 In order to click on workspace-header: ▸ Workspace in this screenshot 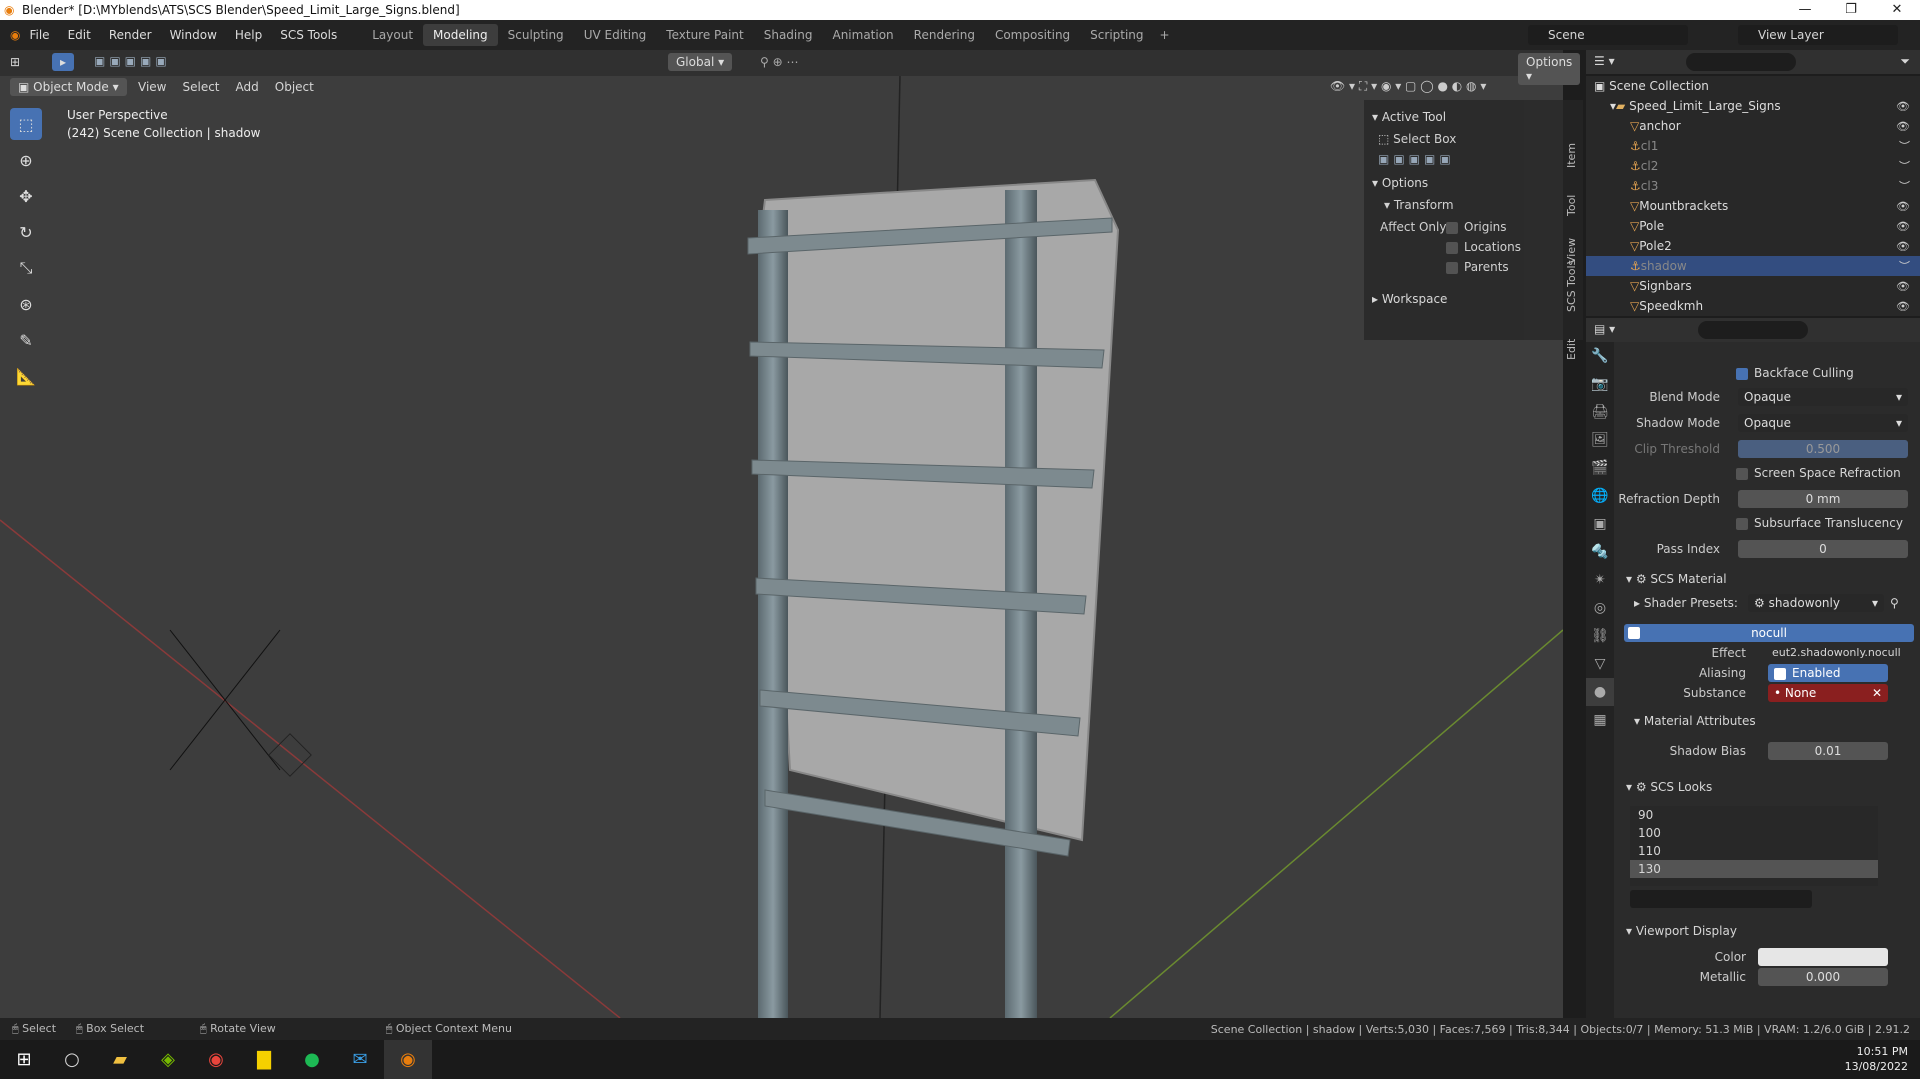, I will do `click(1464, 299)`.